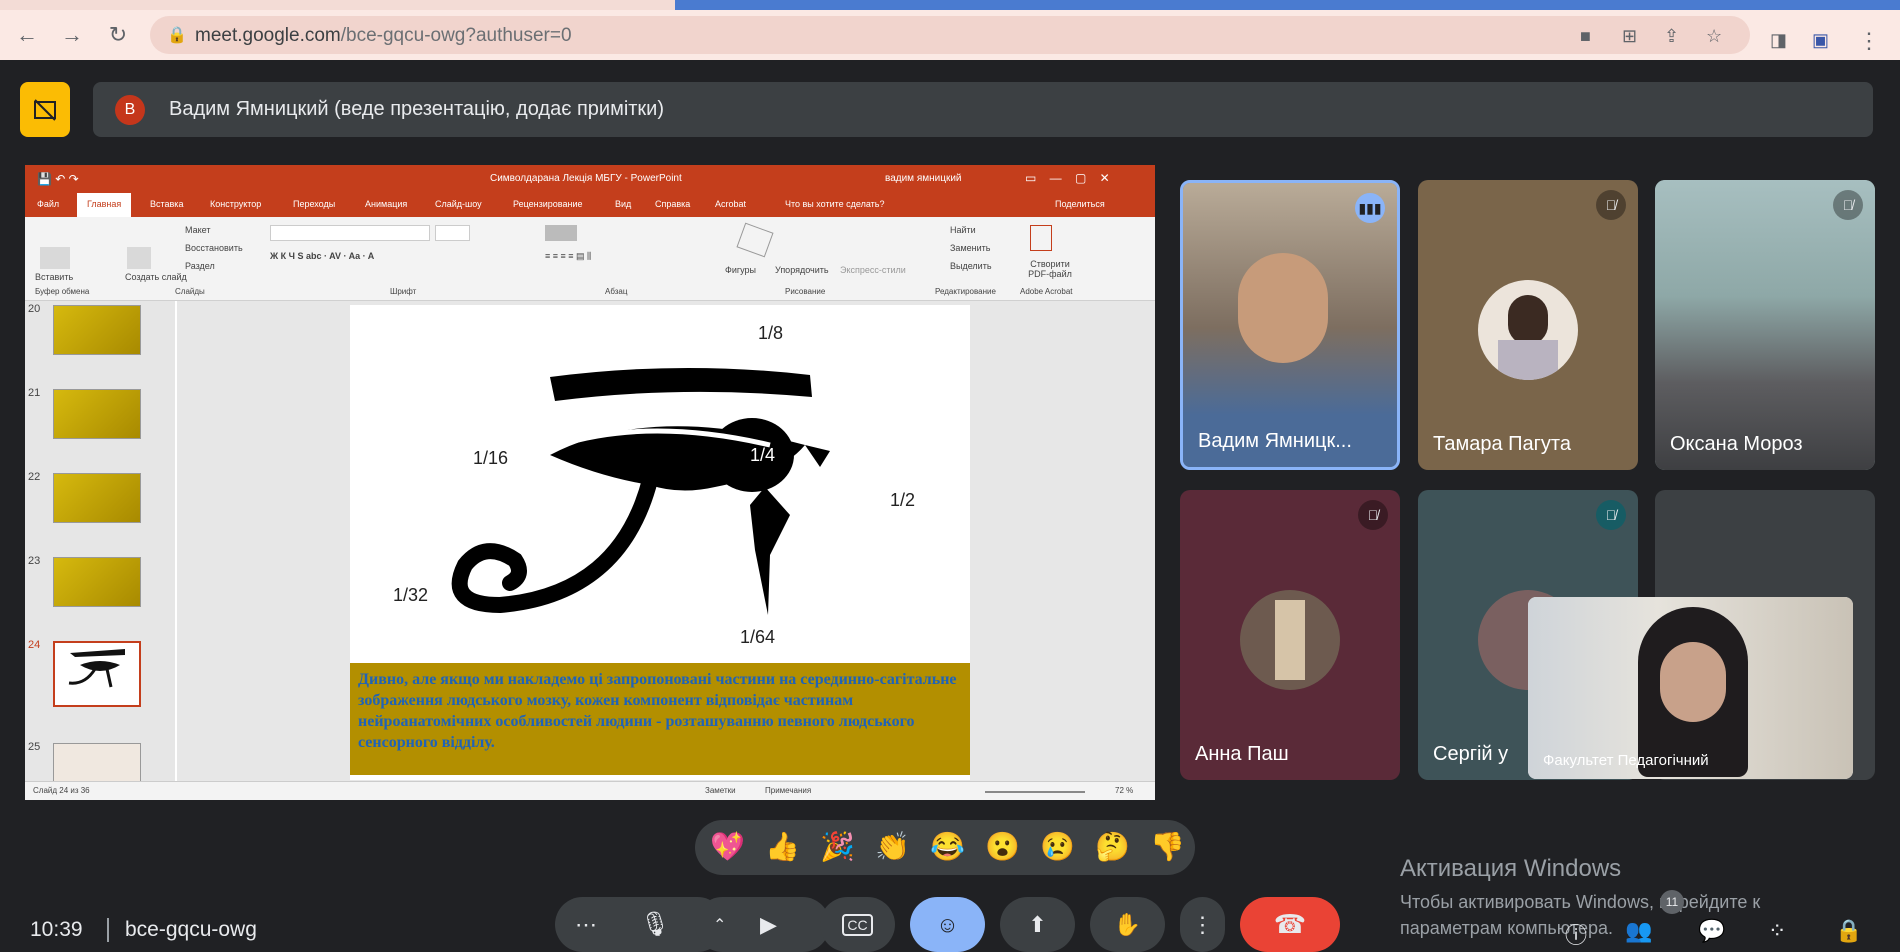  What do you see at coordinates (623, 204) in the screenshot?
I see `ppt-tab: Вид` at bounding box center [623, 204].